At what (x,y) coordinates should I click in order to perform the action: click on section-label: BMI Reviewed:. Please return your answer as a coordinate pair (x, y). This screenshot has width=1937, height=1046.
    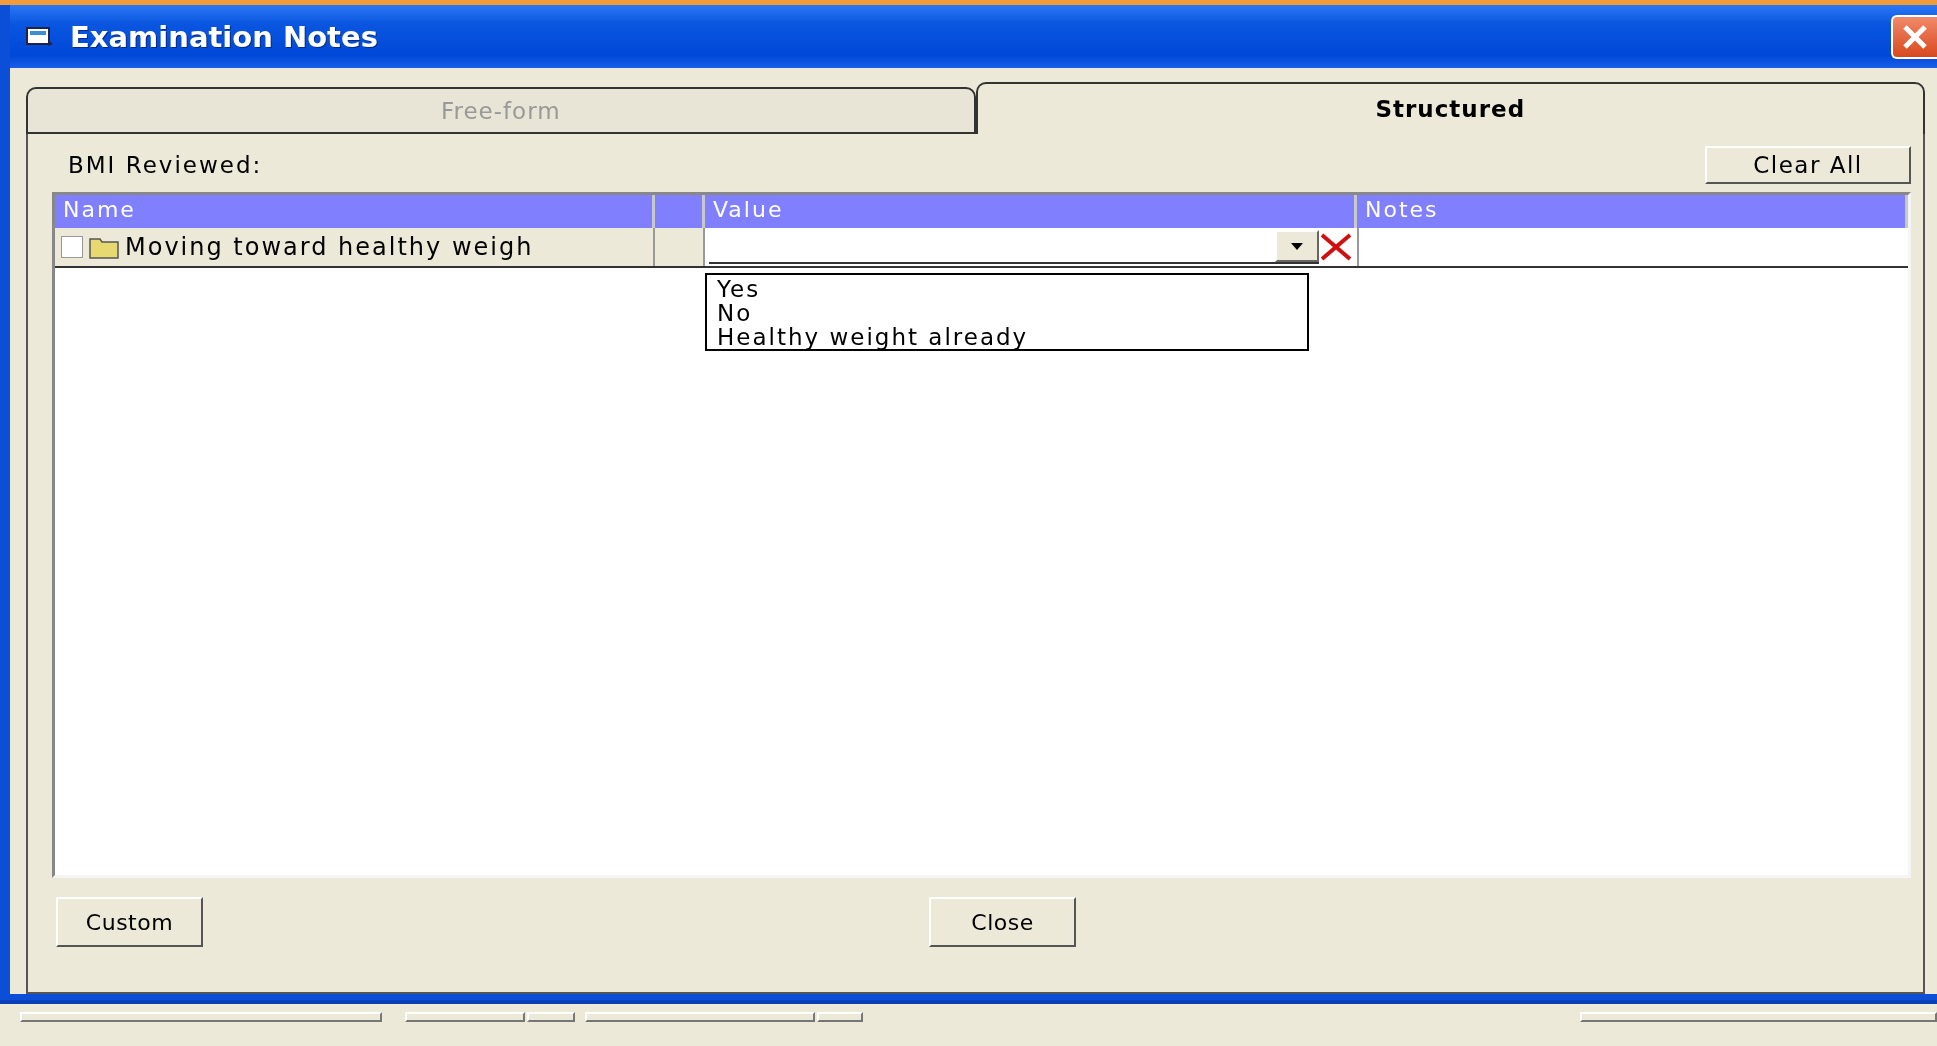
    Looking at the image, I should click on (165, 165).